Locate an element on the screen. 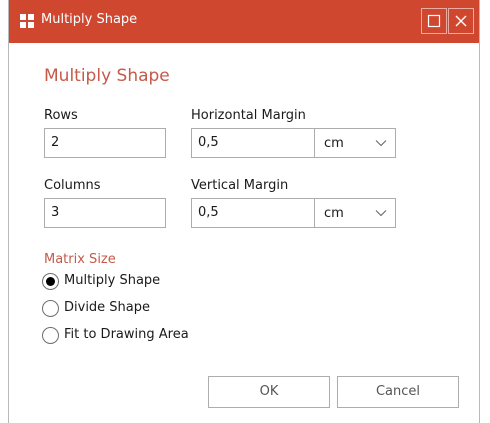 The image size is (490, 423). vertical-margin-label: Vertical Margin is located at coordinates (240, 185).